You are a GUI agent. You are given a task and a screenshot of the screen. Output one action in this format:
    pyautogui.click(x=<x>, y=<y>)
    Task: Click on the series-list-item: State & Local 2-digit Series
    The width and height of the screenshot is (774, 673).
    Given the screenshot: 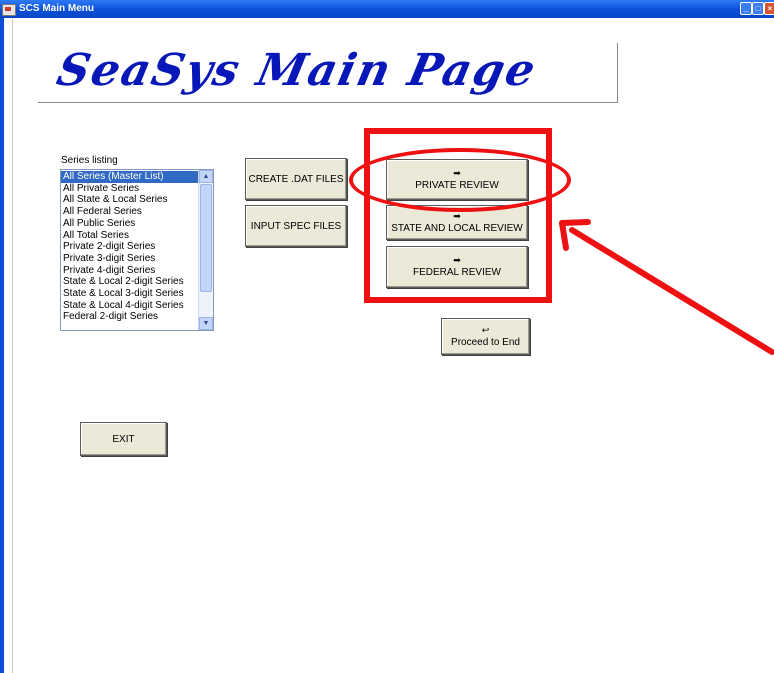 What is the action you would take?
    pyautogui.click(x=137, y=282)
    